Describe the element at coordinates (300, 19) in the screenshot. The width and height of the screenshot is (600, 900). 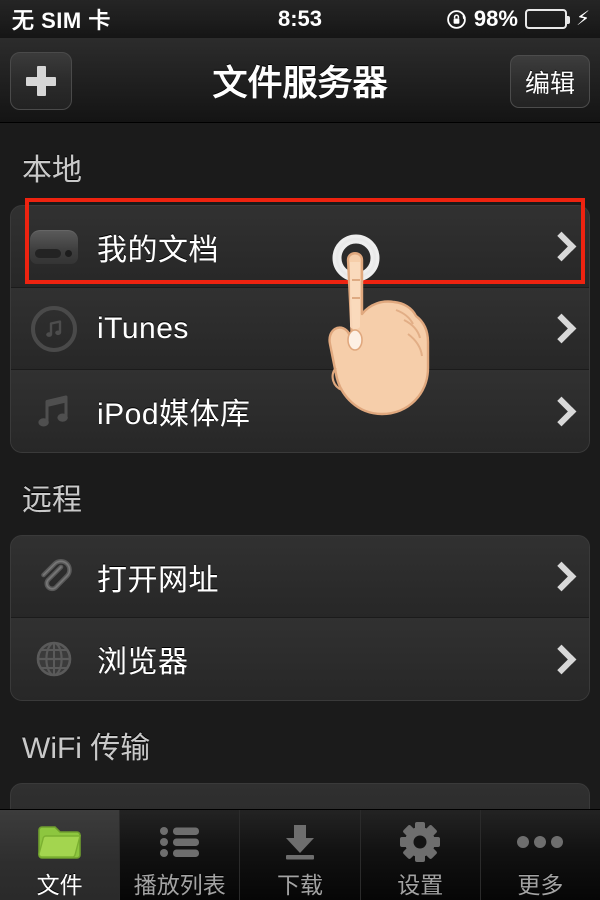
I see `status-bar: 无 SIM 卡 8:53 98% ⚡` at that location.